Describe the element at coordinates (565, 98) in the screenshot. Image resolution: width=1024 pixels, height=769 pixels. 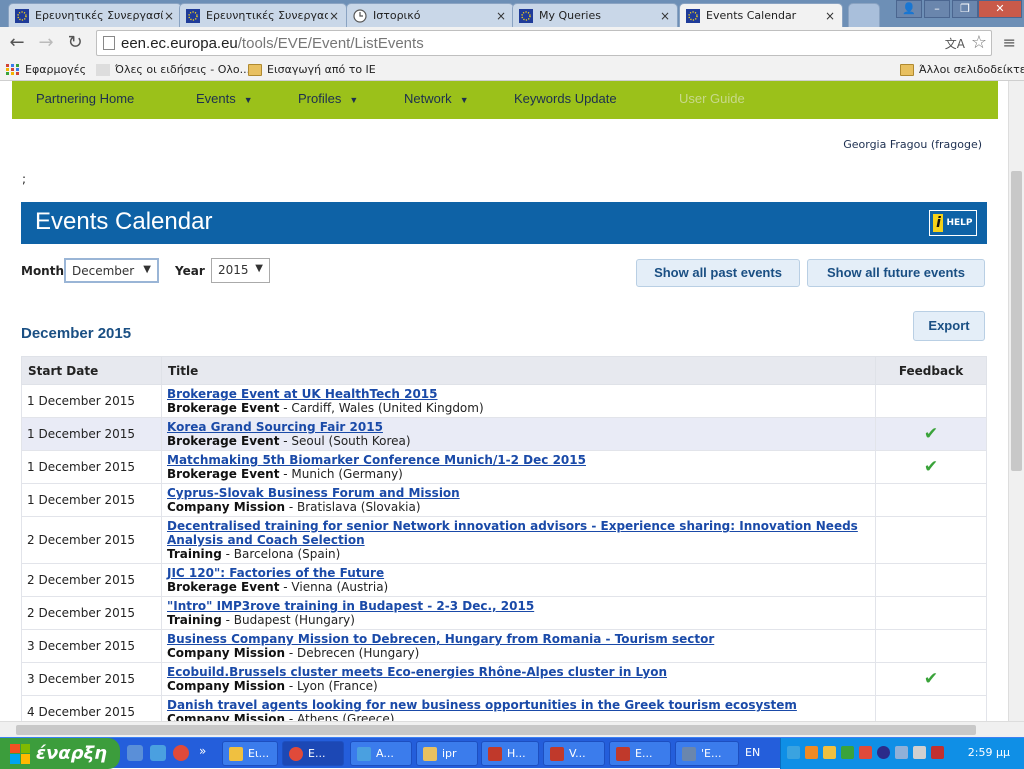
I see `nav-keywords-update: Keywords Update` at that location.